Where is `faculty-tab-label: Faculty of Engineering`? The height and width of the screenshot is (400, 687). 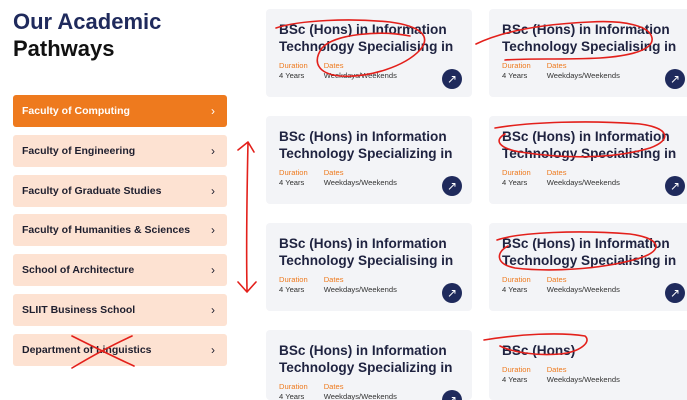 faculty-tab-label: Faculty of Engineering is located at coordinates (79, 150).